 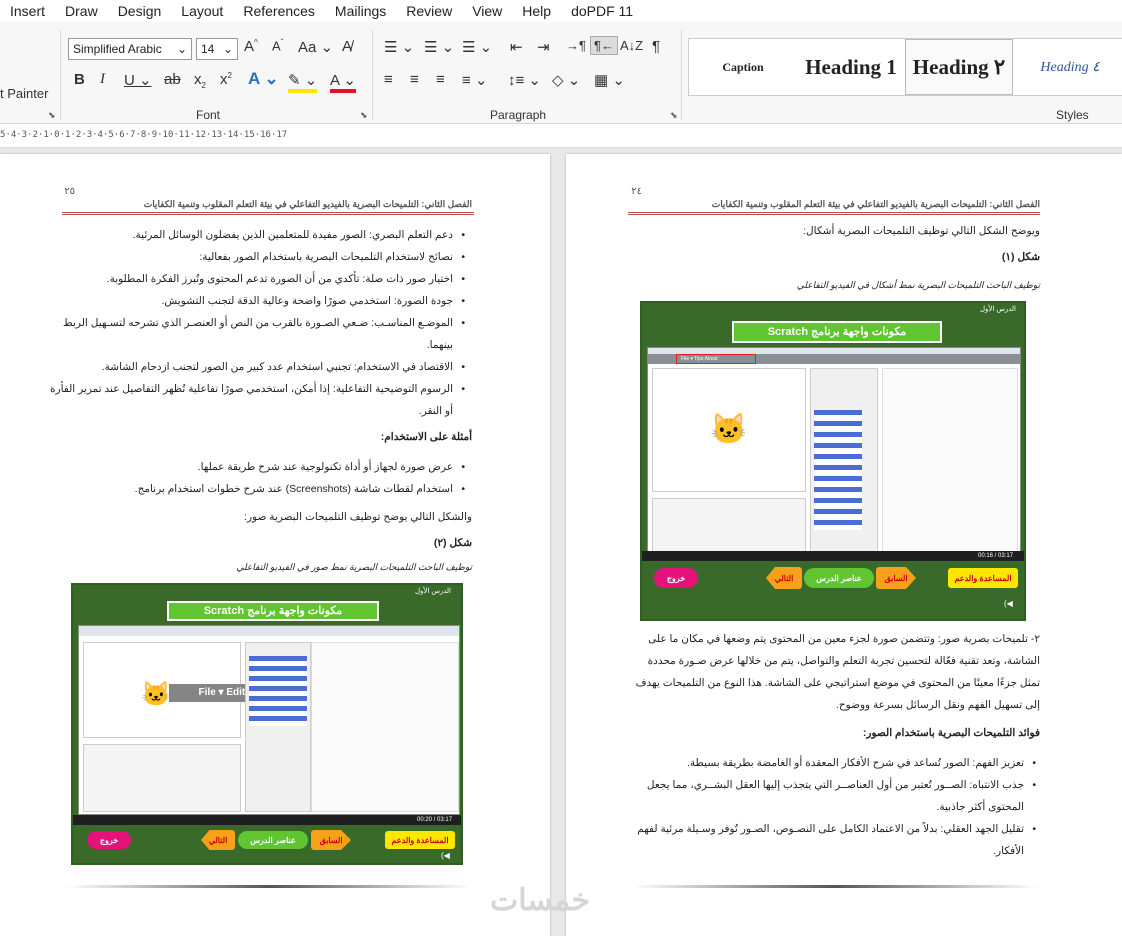 What do you see at coordinates (540, 900) in the screenshot?
I see `watermark-logo: خمسات` at bounding box center [540, 900].